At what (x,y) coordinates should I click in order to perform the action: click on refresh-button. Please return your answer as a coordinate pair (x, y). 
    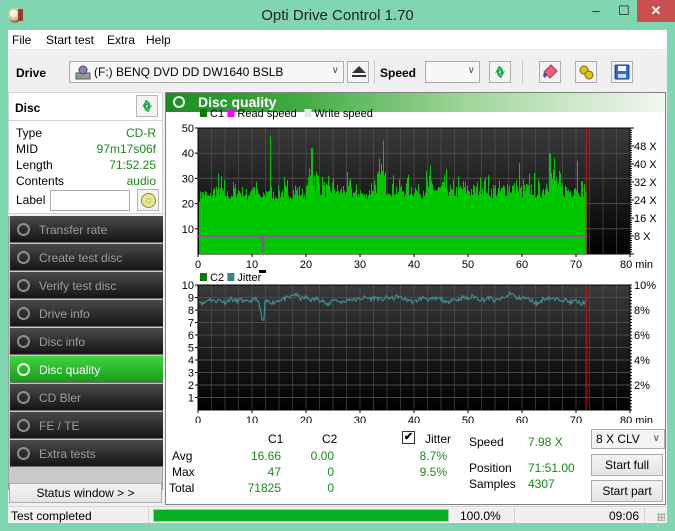
    Looking at the image, I should click on (500, 72).